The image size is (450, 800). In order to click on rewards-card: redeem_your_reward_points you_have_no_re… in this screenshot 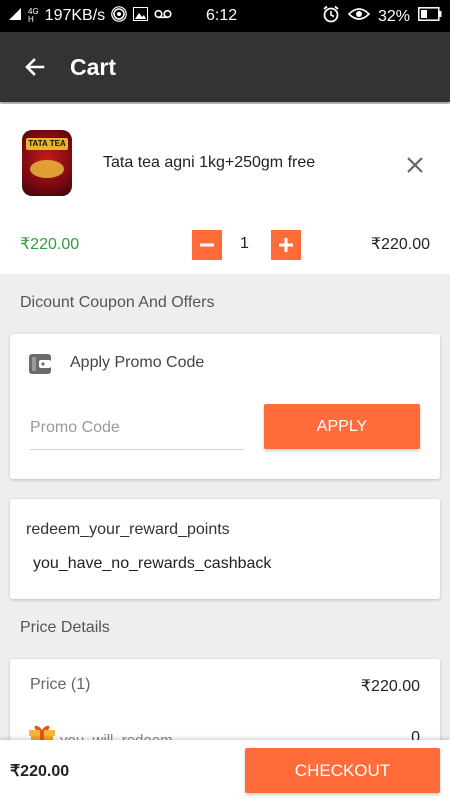, I will do `click(225, 549)`.